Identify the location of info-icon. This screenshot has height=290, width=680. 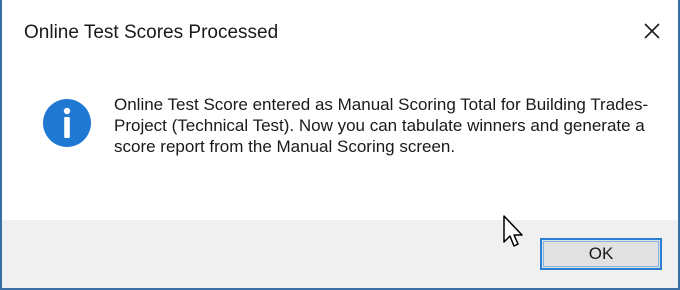
(67, 123).